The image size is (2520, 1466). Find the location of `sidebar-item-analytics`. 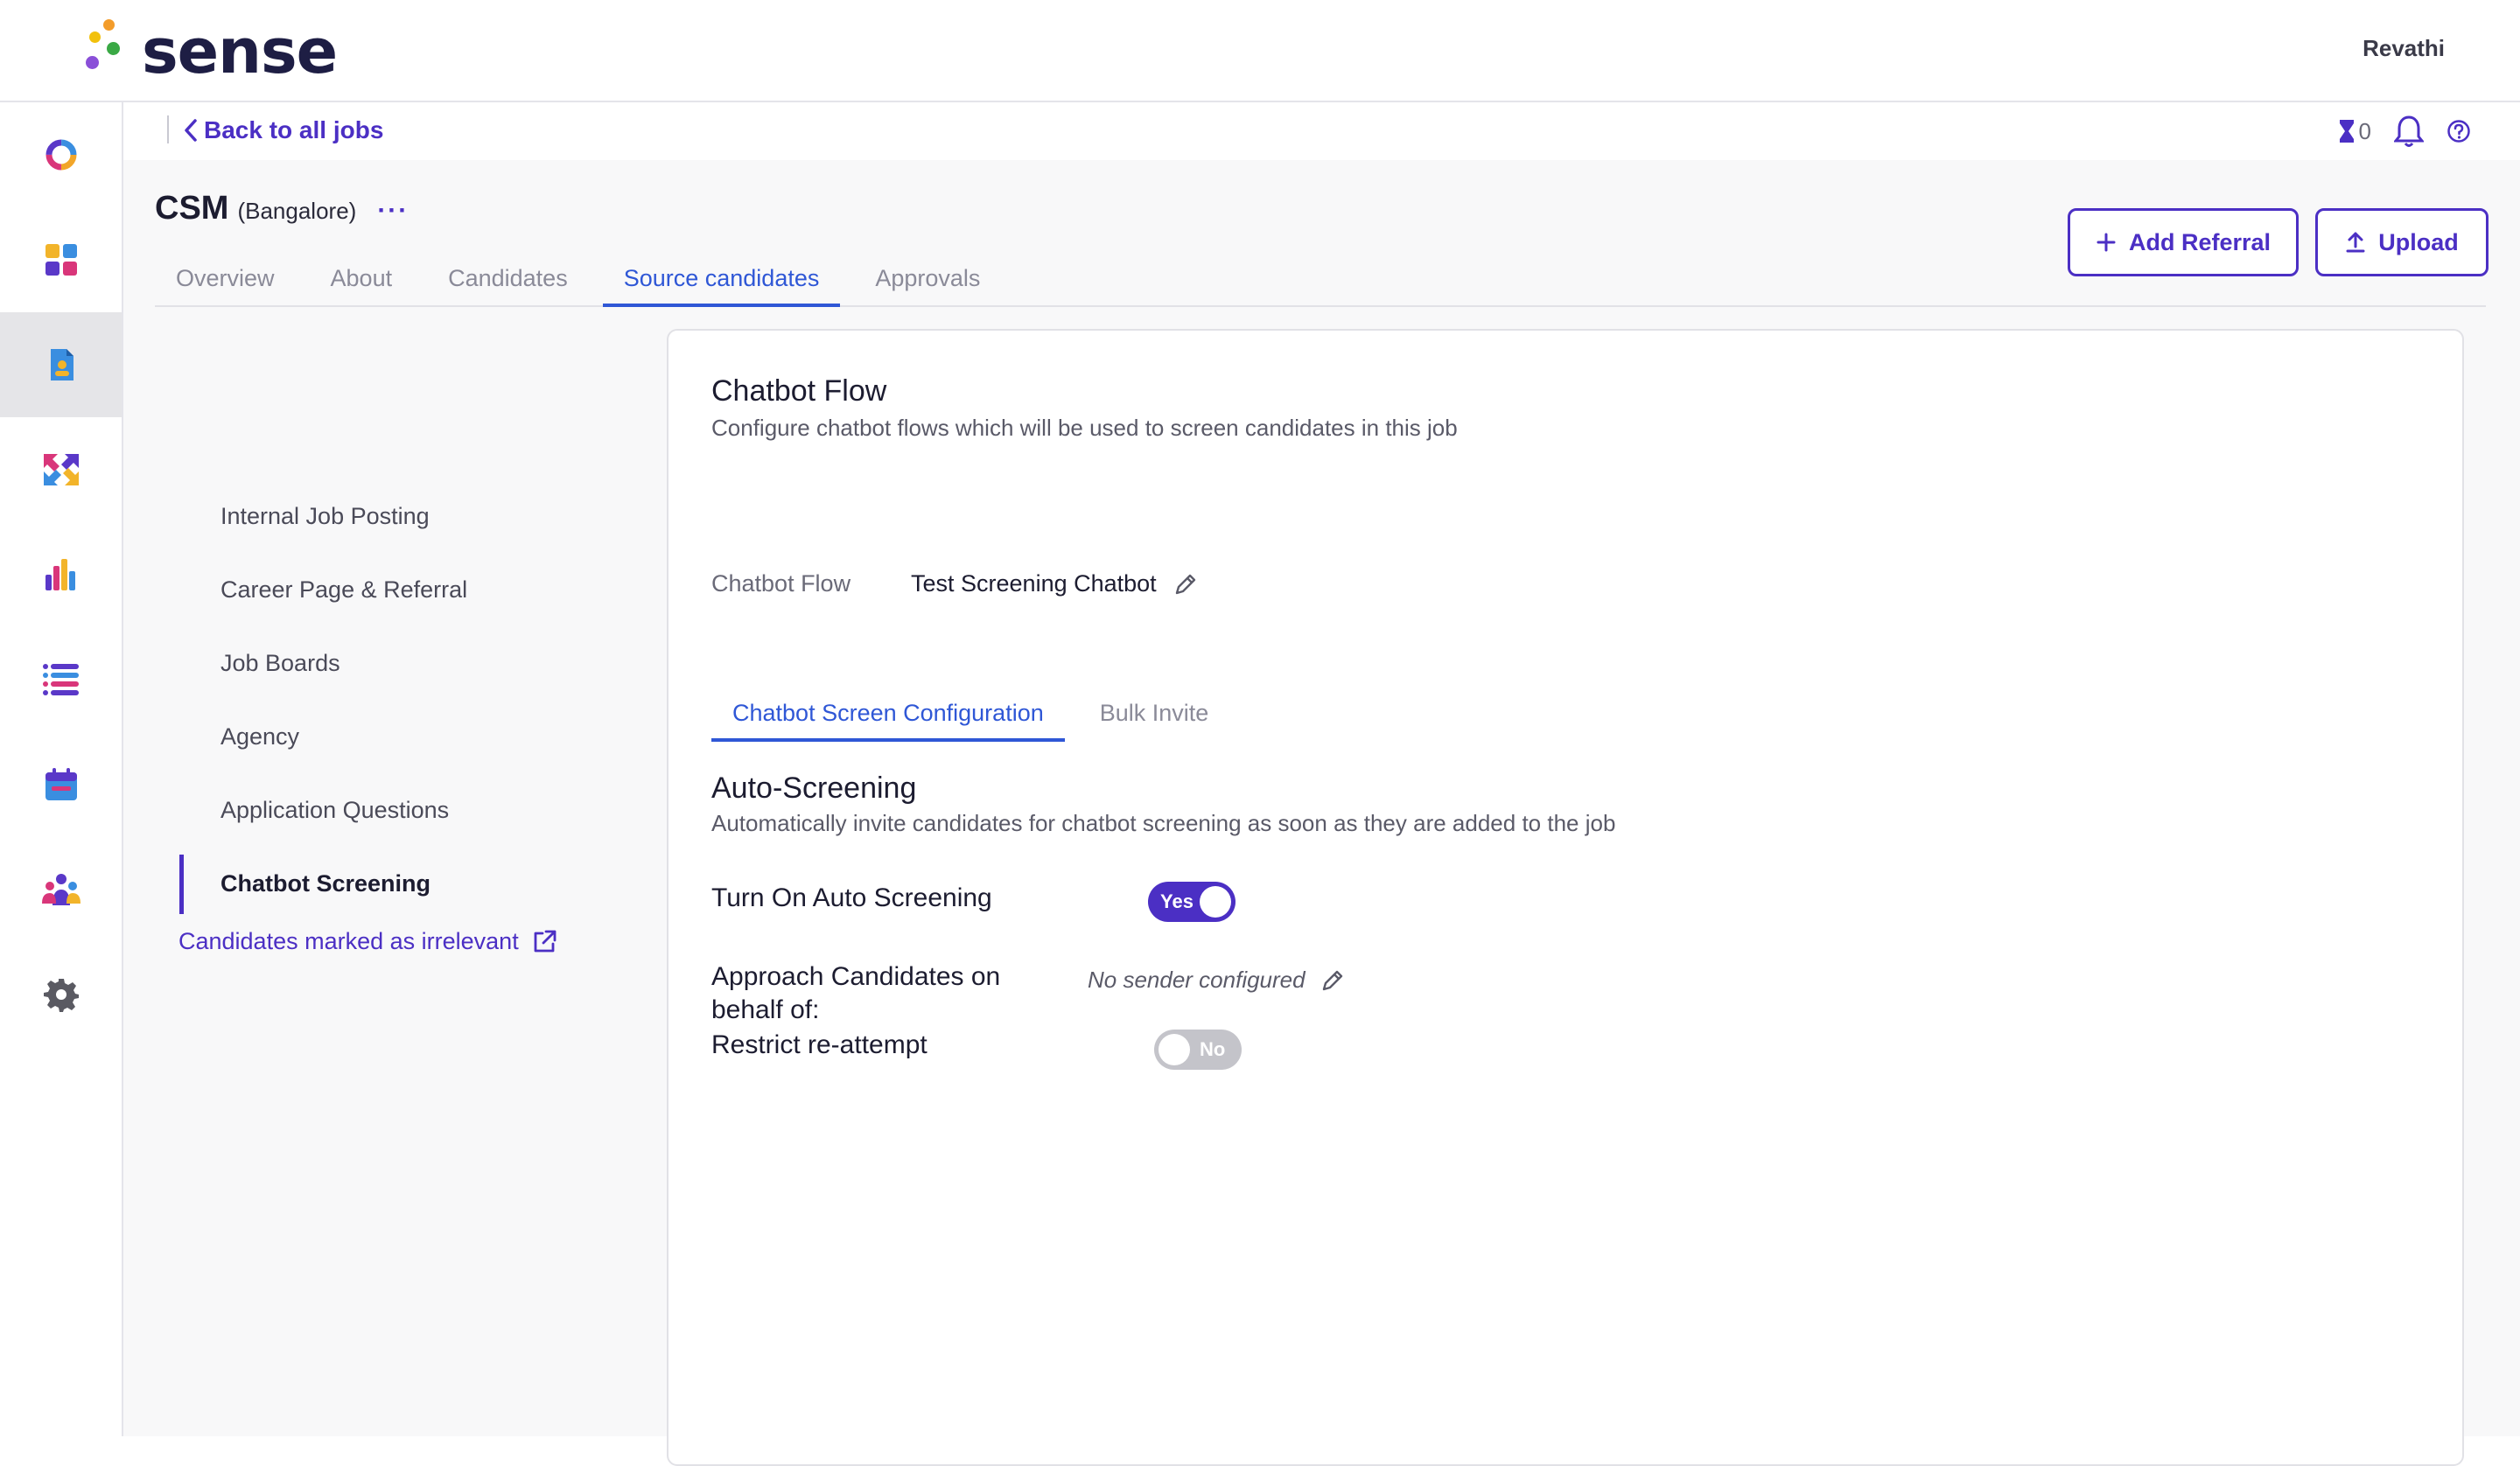

sidebar-item-analytics is located at coordinates (61, 574).